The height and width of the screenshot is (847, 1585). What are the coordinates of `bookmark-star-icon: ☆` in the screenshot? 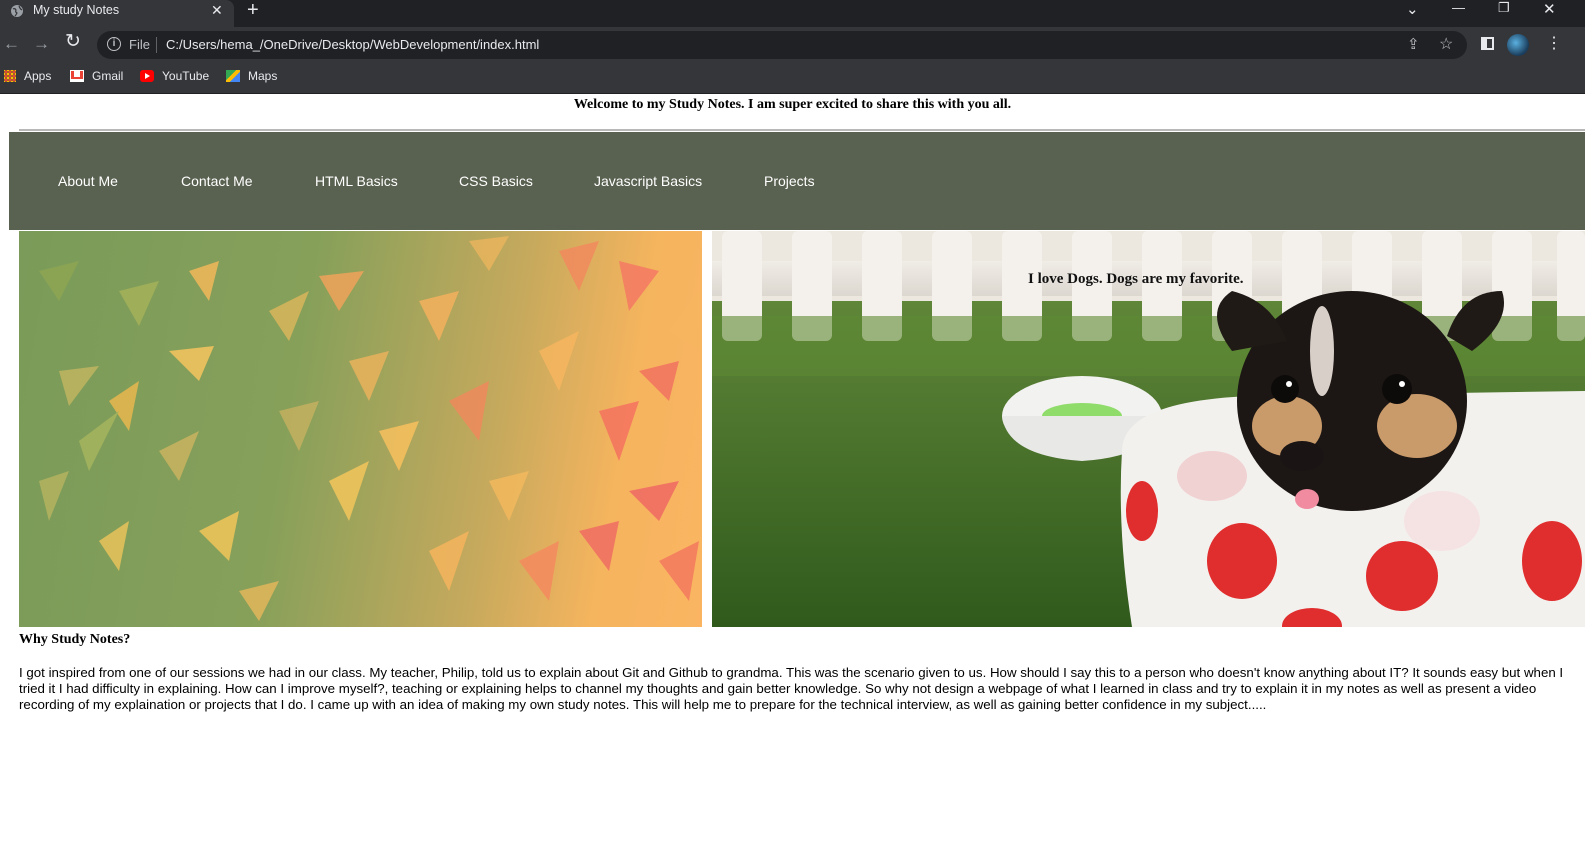 It's located at (1446, 44).